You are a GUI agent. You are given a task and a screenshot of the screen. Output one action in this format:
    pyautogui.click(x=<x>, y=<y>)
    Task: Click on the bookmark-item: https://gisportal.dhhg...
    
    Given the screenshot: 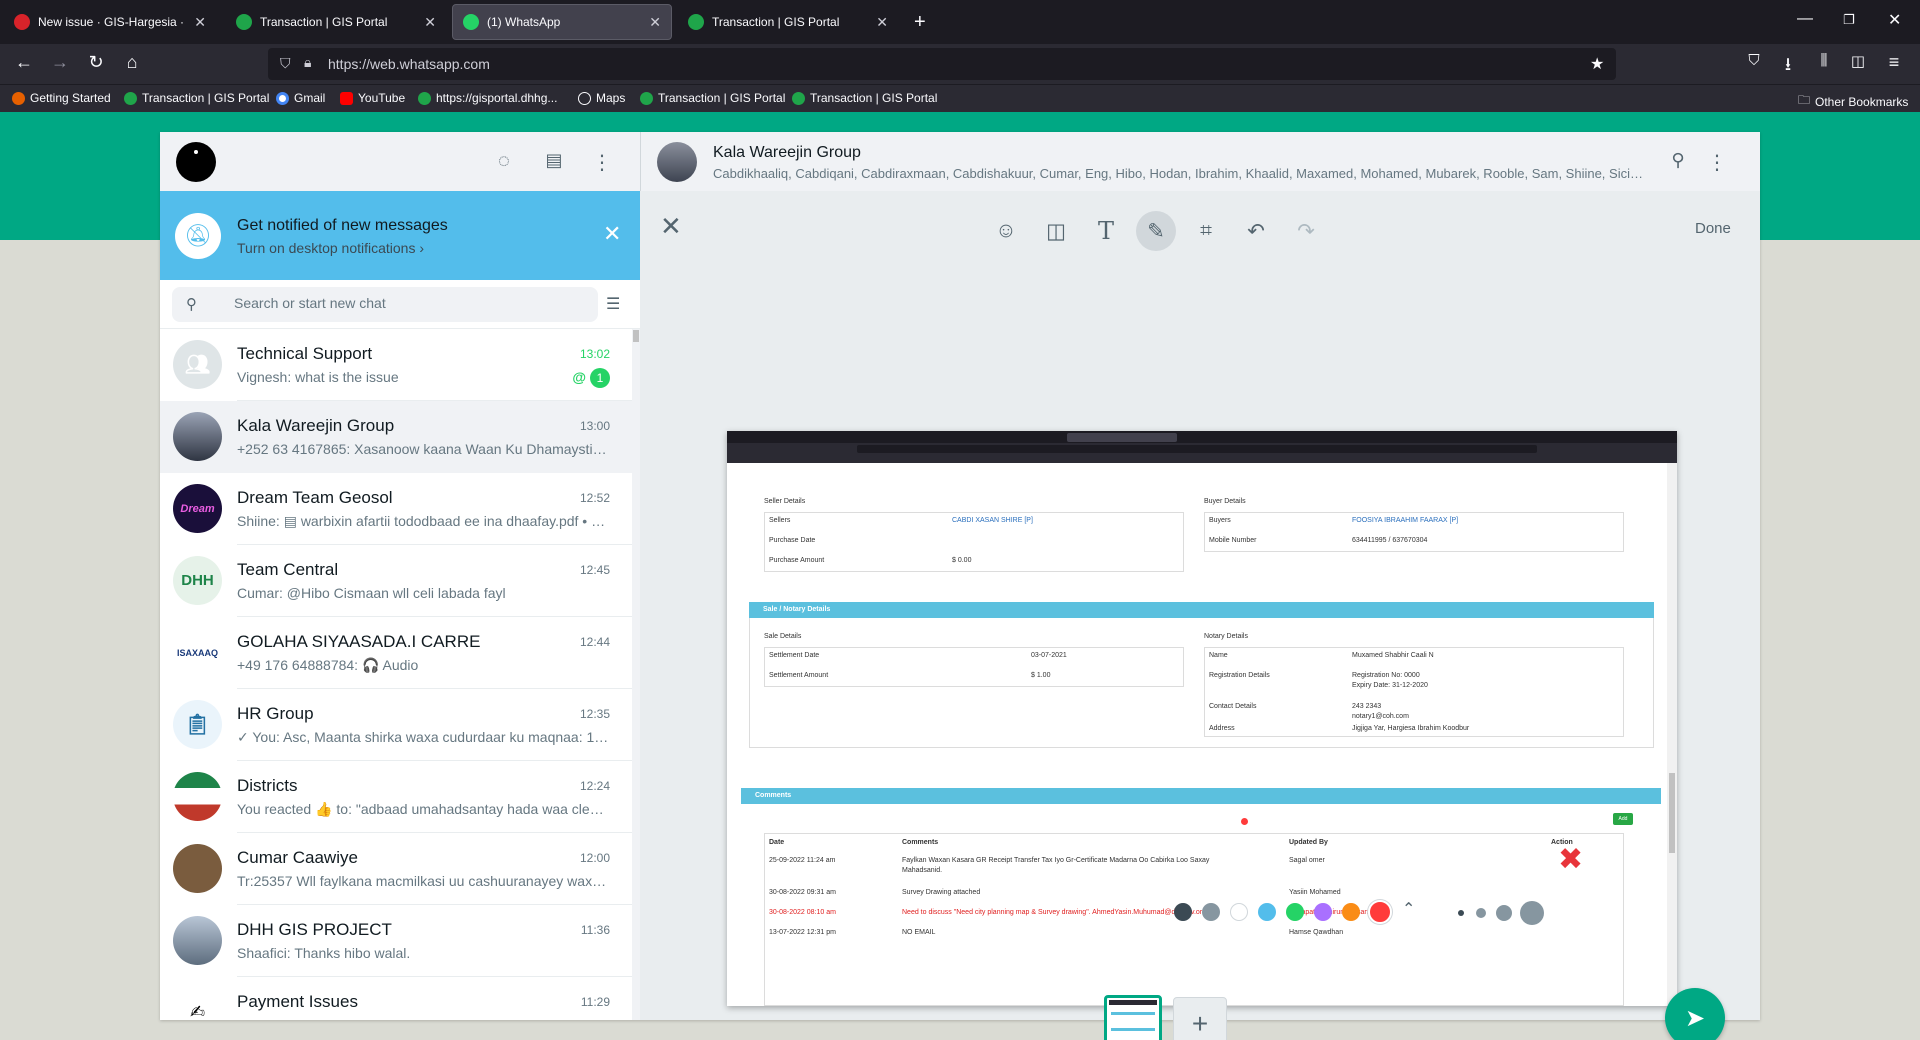 What is the action you would take?
    pyautogui.click(x=487, y=98)
    